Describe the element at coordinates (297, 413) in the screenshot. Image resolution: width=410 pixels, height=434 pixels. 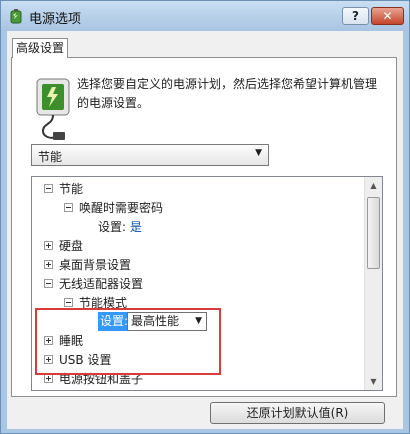
I see `restore-defaults-button: 还原计划默认值(R)` at that location.